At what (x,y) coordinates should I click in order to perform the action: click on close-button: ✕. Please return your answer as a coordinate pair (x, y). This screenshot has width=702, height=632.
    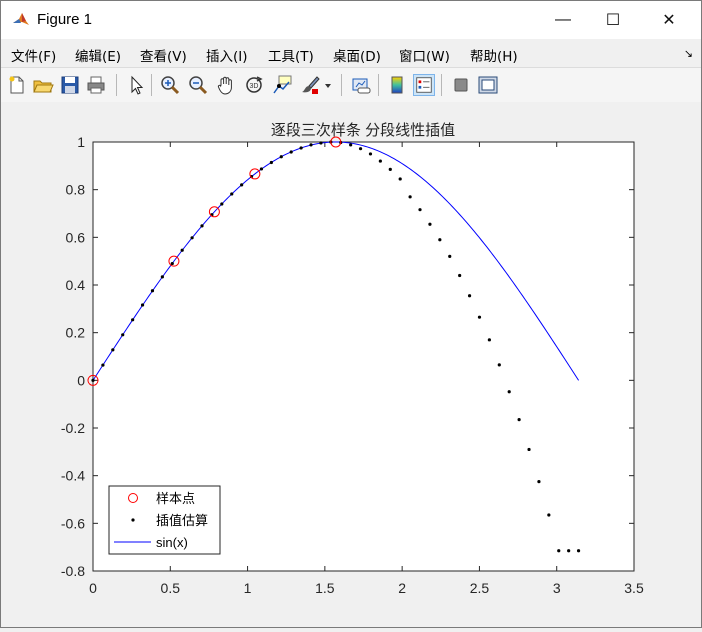
    Looking at the image, I should click on (669, 20).